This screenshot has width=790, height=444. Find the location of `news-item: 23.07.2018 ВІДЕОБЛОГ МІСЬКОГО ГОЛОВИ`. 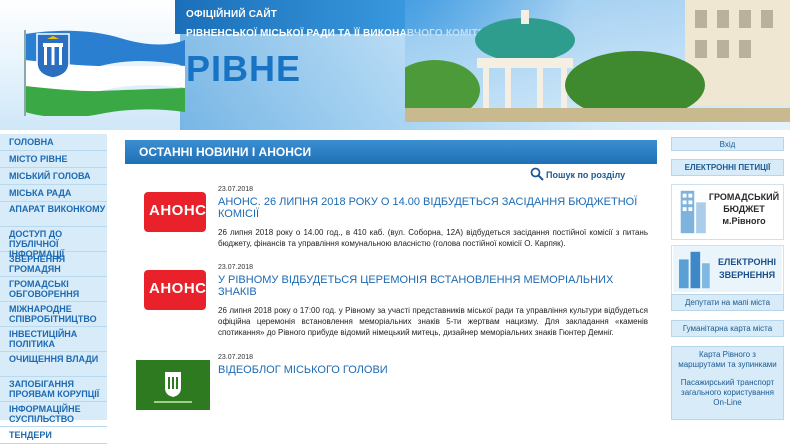

news-item: 23.07.2018 ВІДЕОБЛОГ МІСЬКОГО ГОЛОВИ is located at coordinates (396, 387).